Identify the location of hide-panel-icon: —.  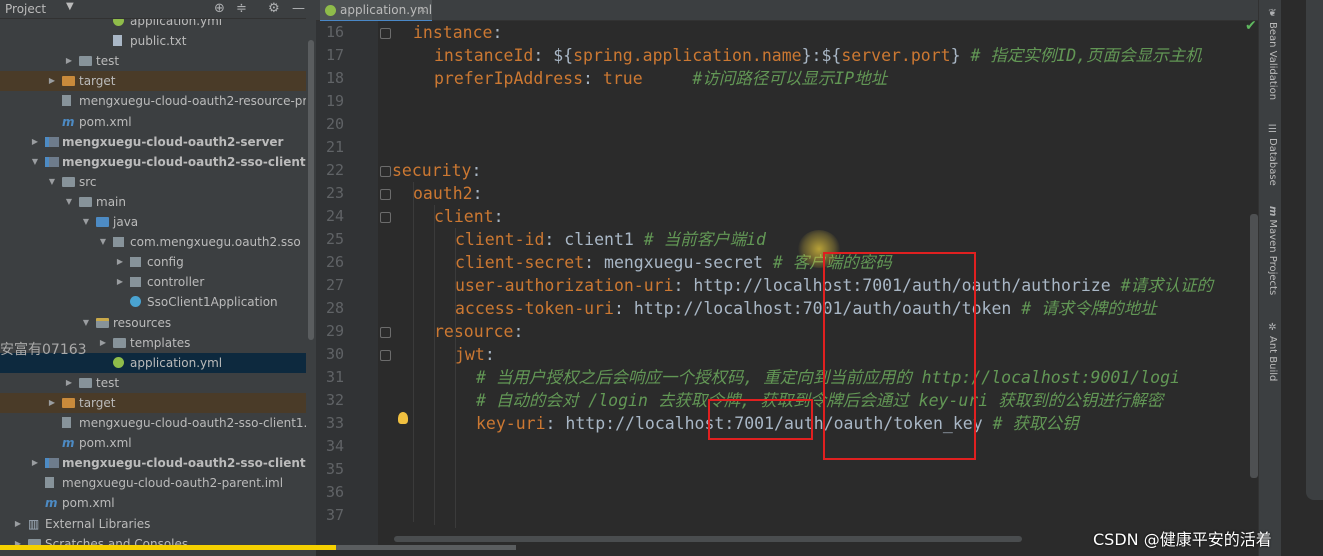
(298, 8).